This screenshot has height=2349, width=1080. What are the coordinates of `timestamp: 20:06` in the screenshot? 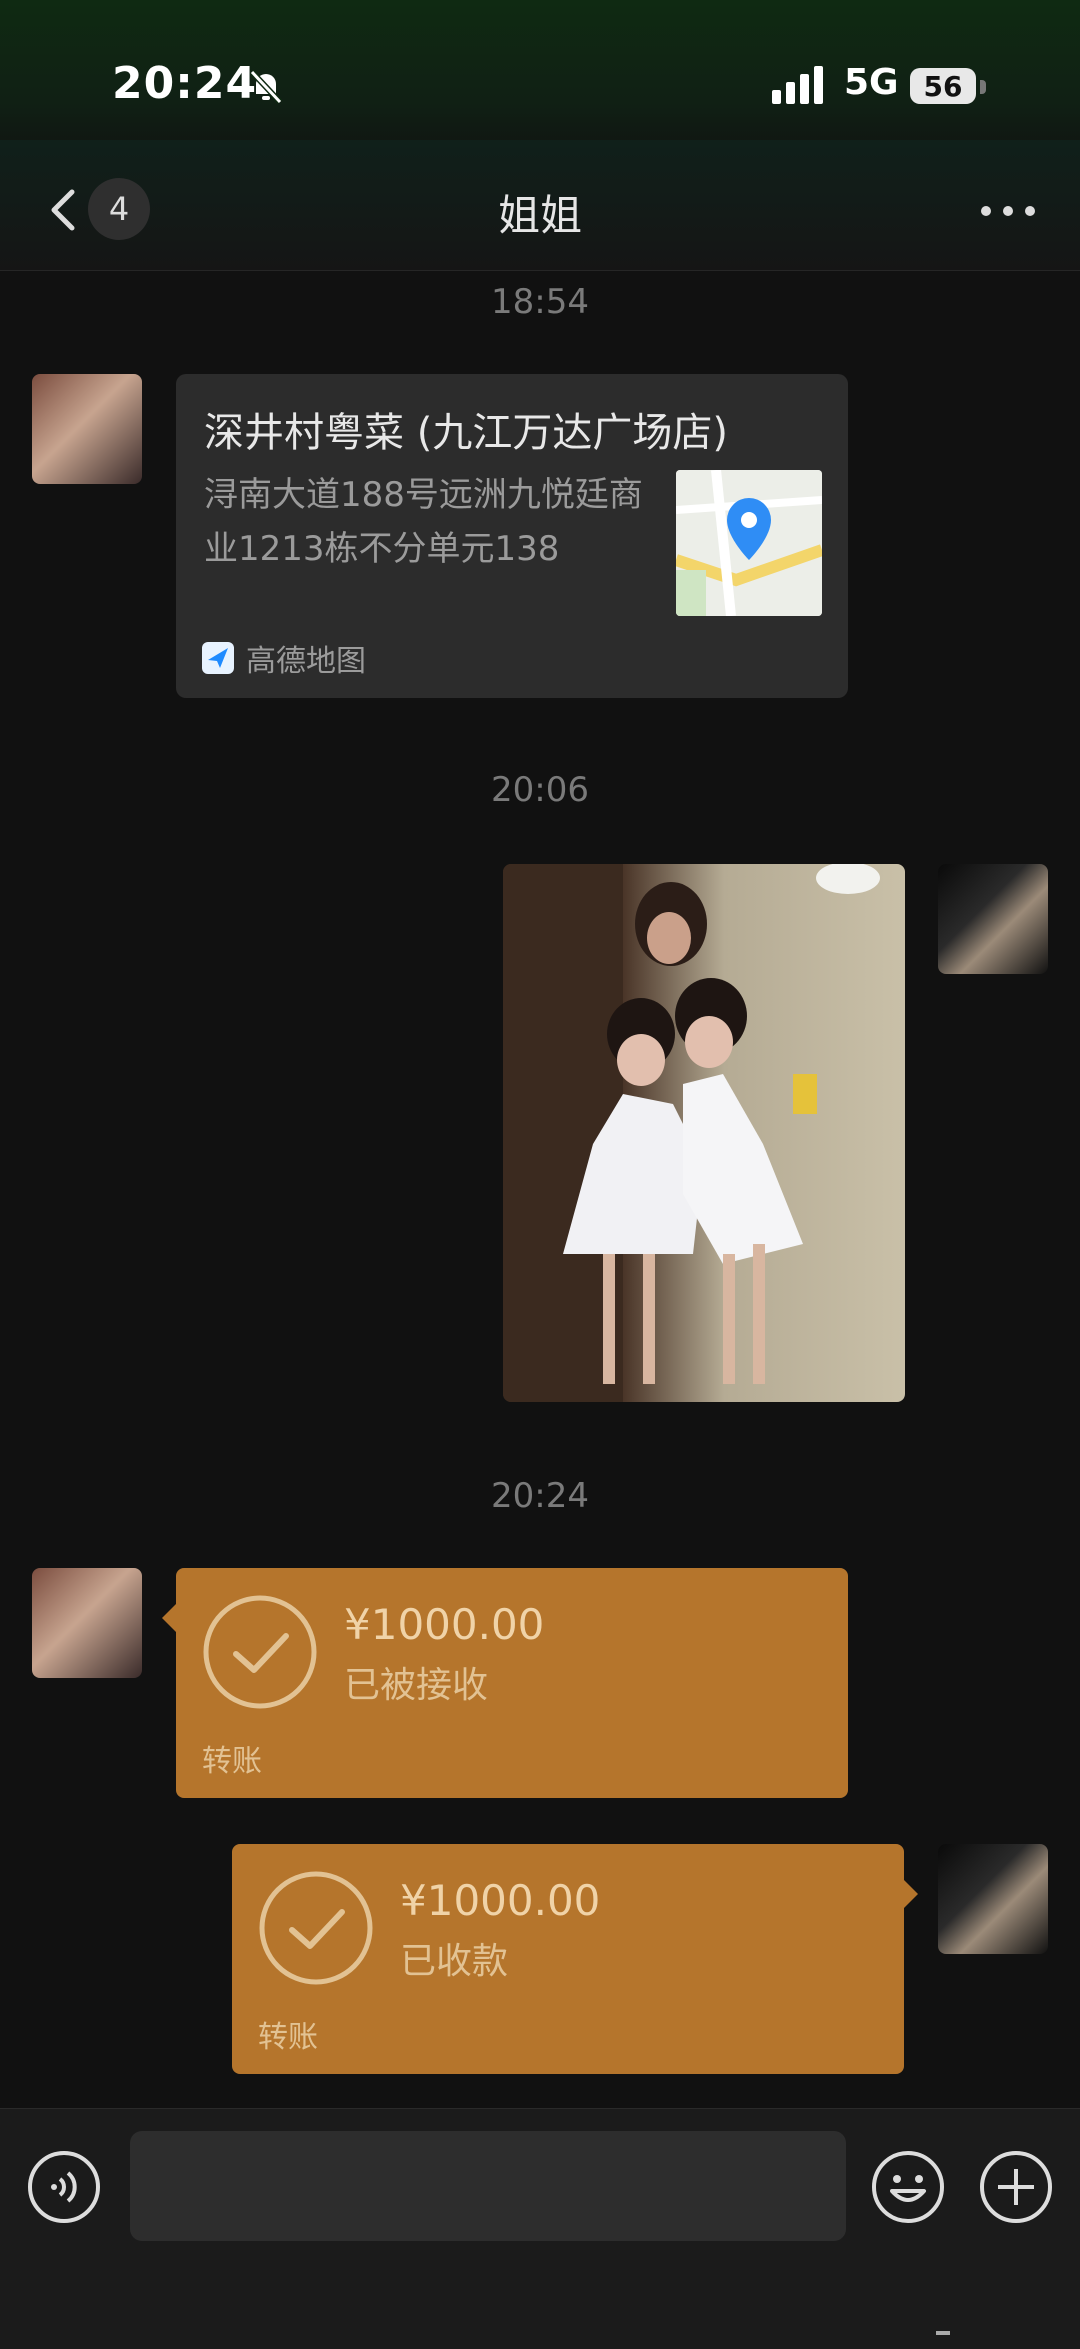 It's located at (540, 790).